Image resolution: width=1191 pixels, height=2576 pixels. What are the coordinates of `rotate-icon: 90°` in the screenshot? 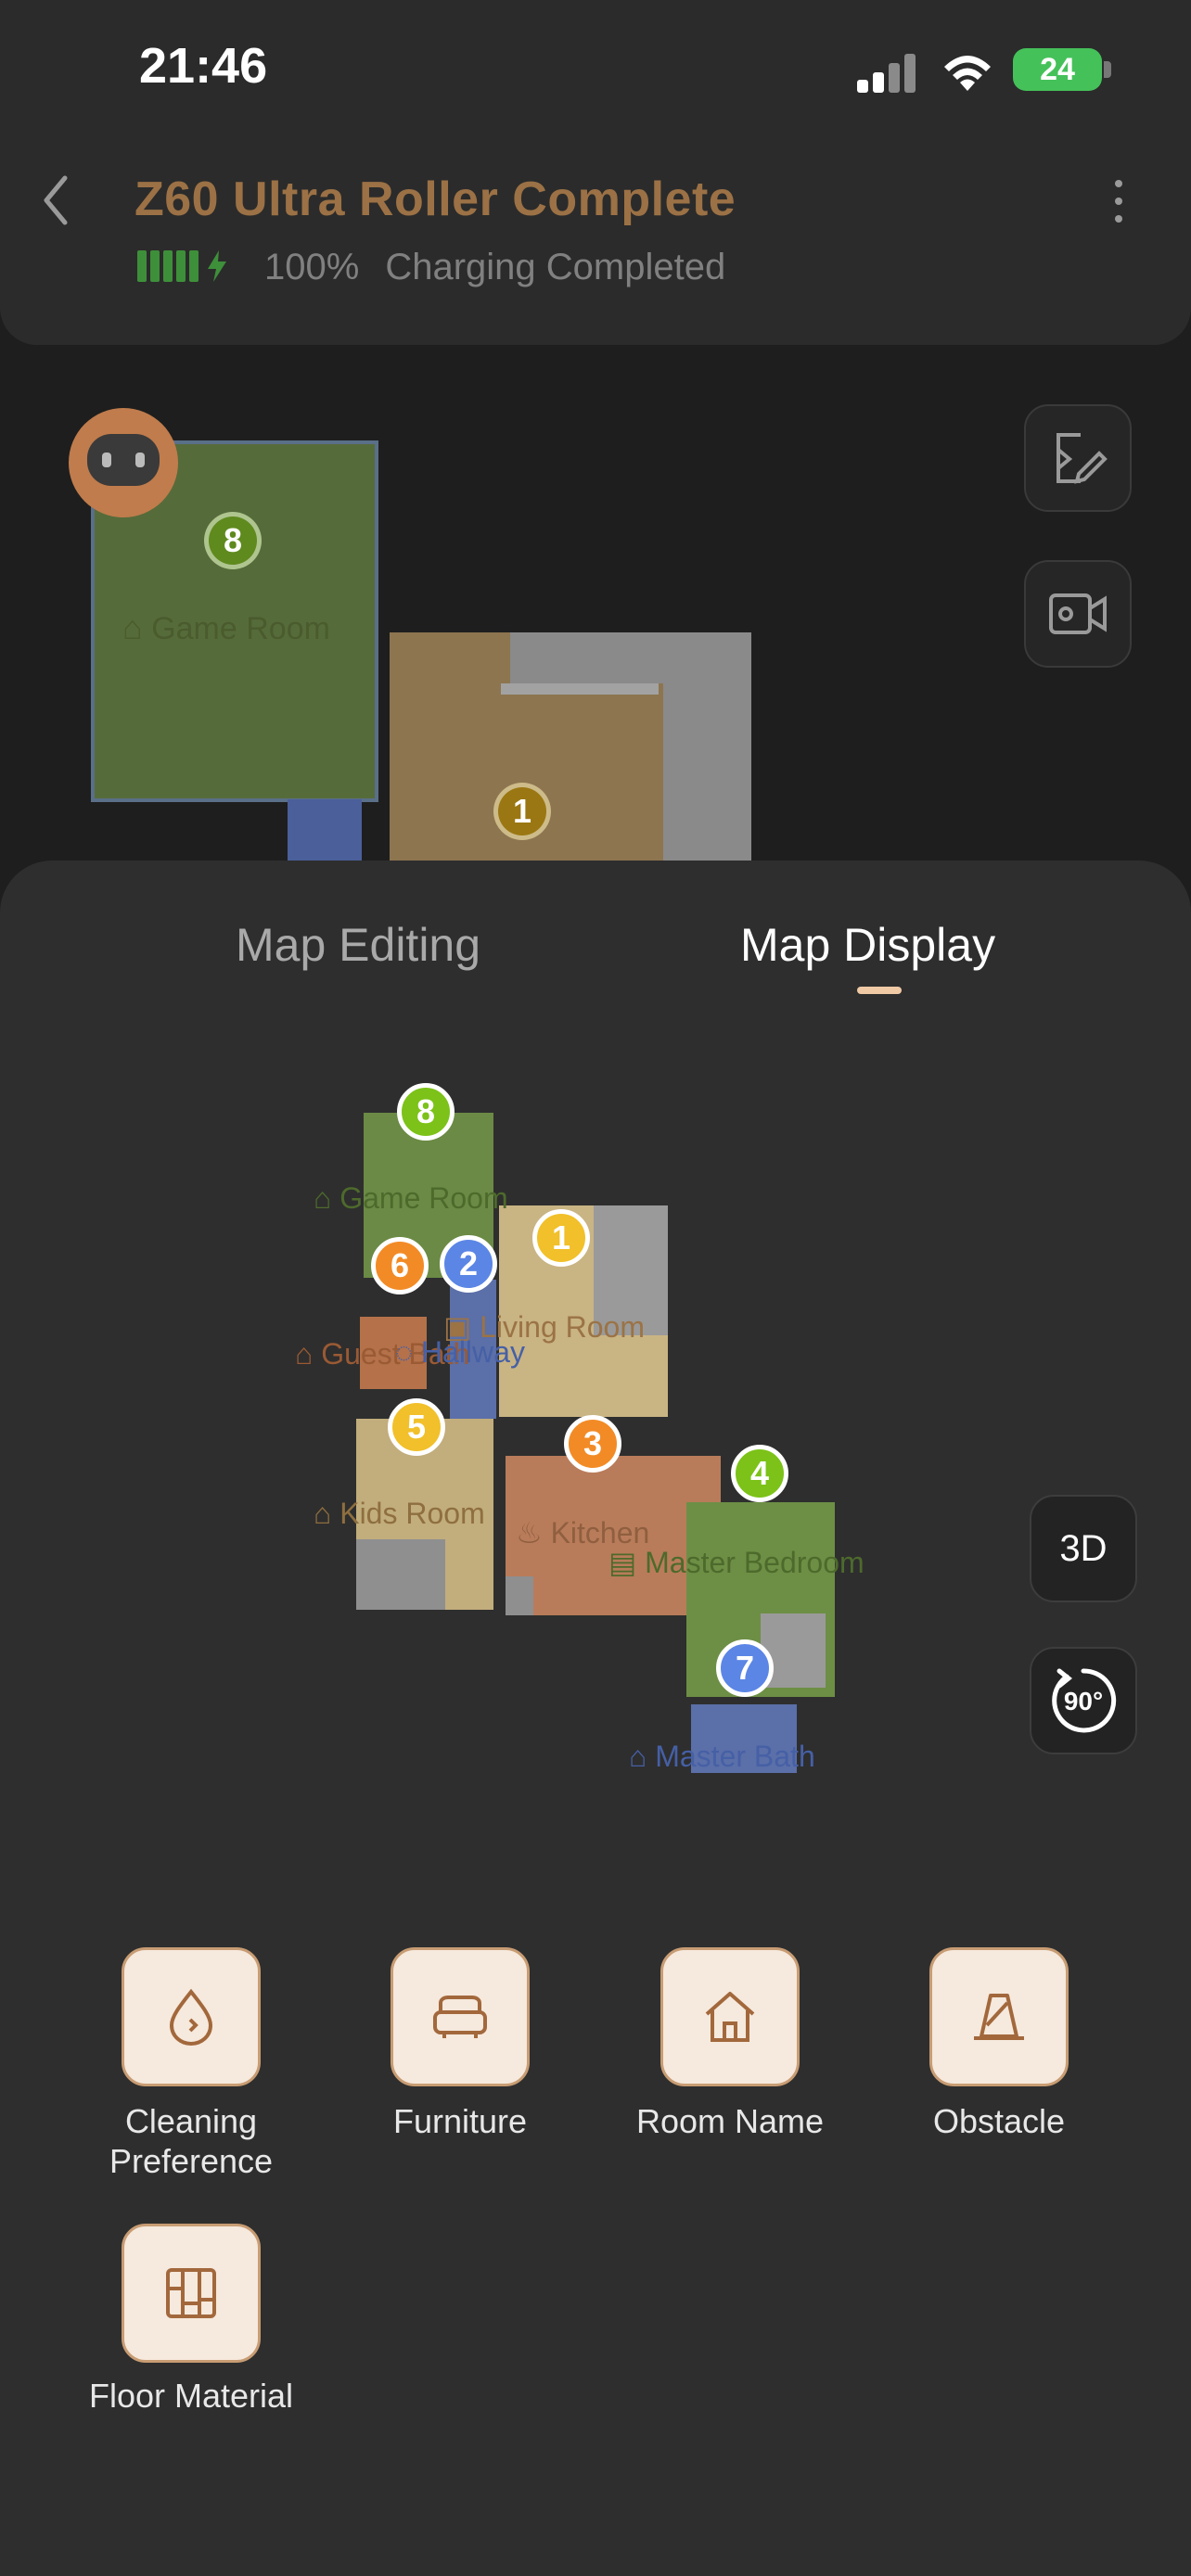 It's located at (1084, 1700).